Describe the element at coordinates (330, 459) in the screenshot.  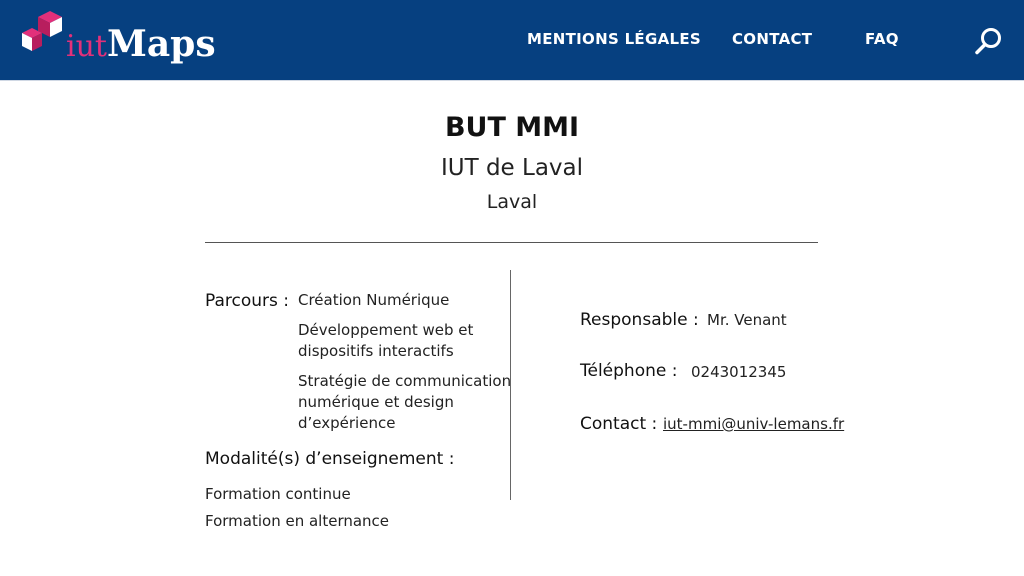
I see `modalites-label: Modalité(s) d’enseignement :` at that location.